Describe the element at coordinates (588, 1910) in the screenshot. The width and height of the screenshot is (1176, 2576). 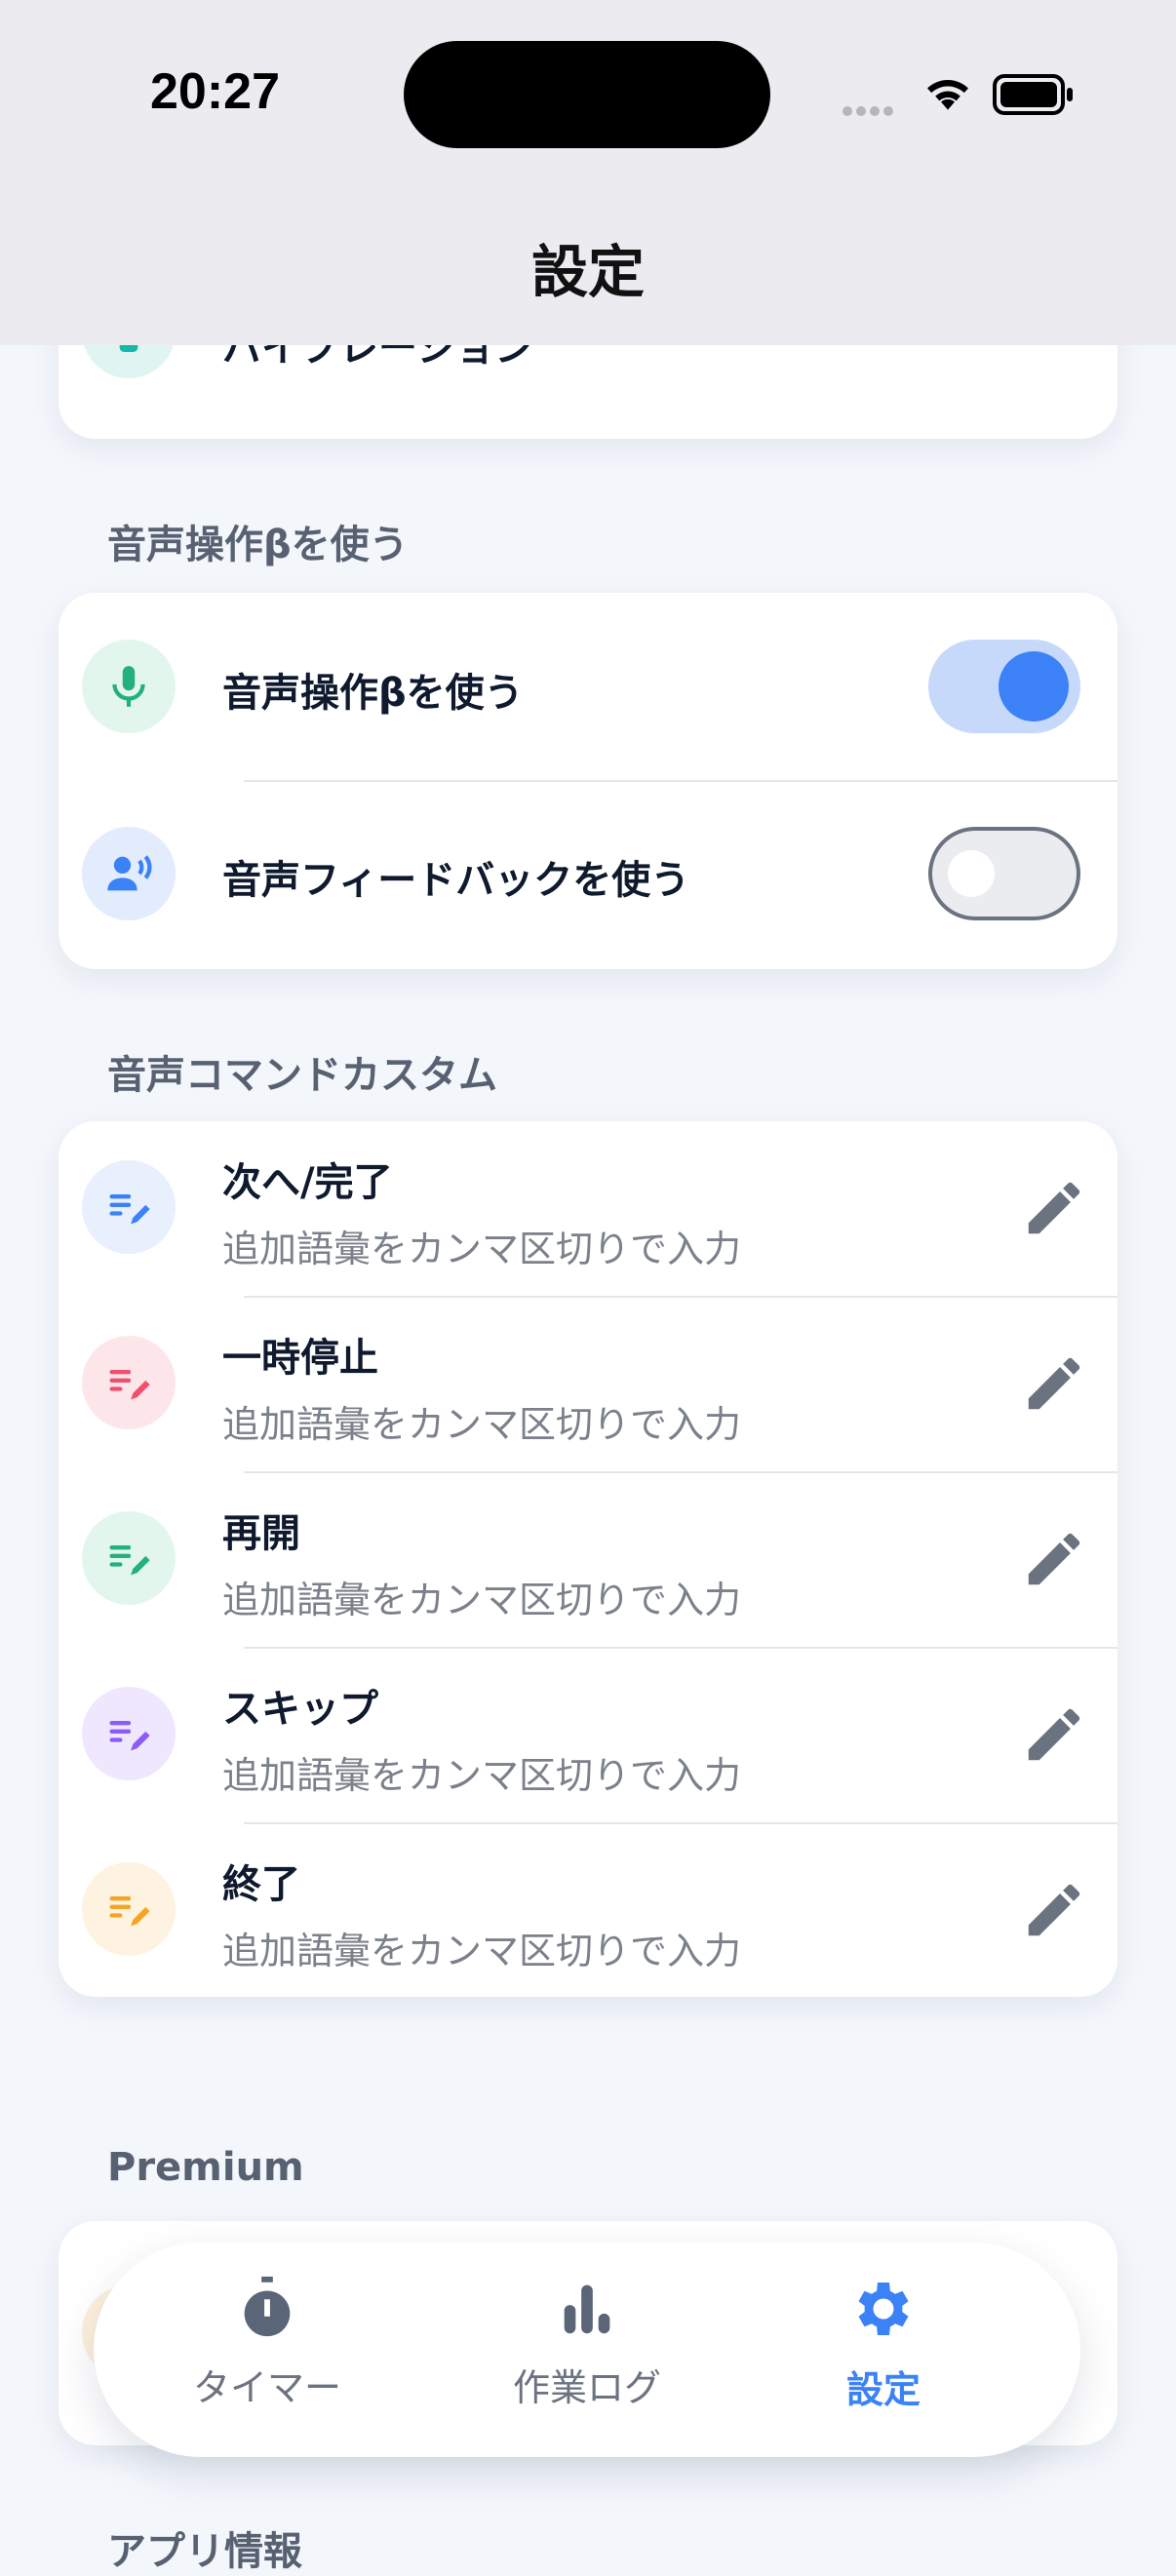
I see `command-row: 終了追加語彙をカンマ区切りで入力` at that location.